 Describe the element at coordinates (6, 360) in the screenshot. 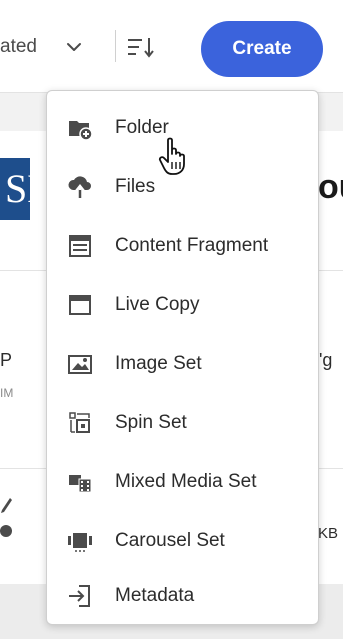

I see `asset-name: P` at that location.